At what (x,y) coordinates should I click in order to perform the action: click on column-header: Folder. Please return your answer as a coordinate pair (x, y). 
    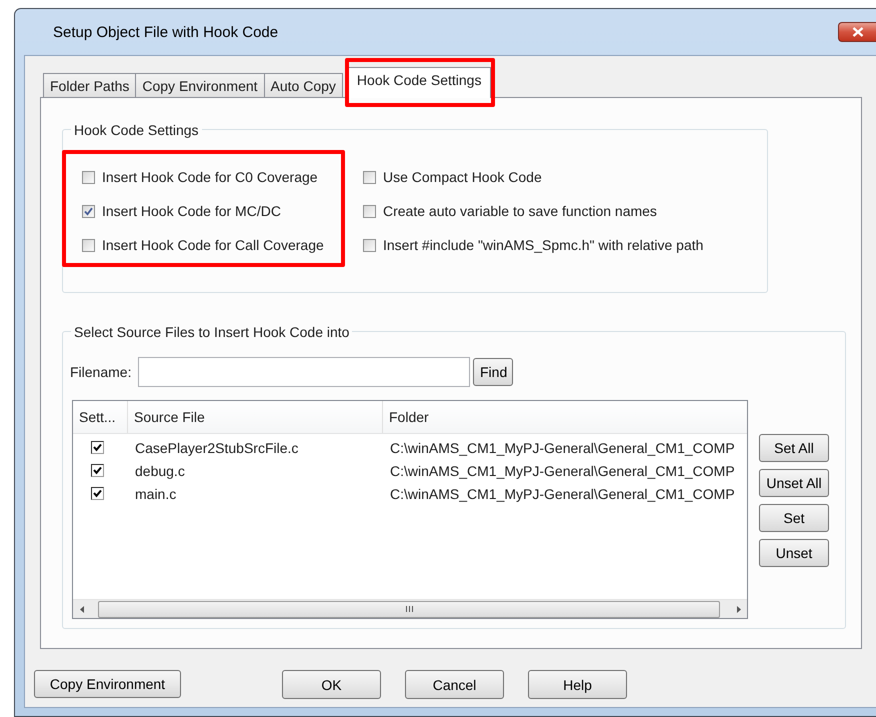
    Looking at the image, I should click on (565, 417).